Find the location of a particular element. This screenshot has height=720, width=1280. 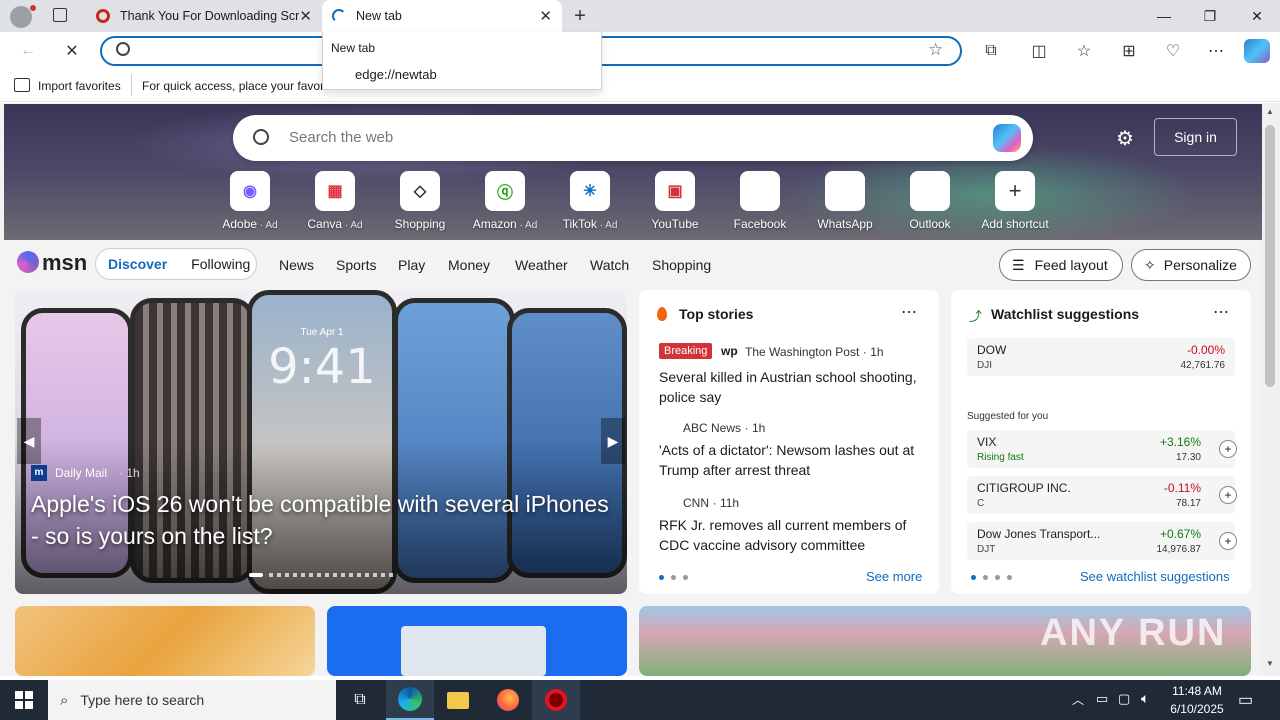

taskbar-search-placeholder: Type here to search is located at coordinates (142, 700).